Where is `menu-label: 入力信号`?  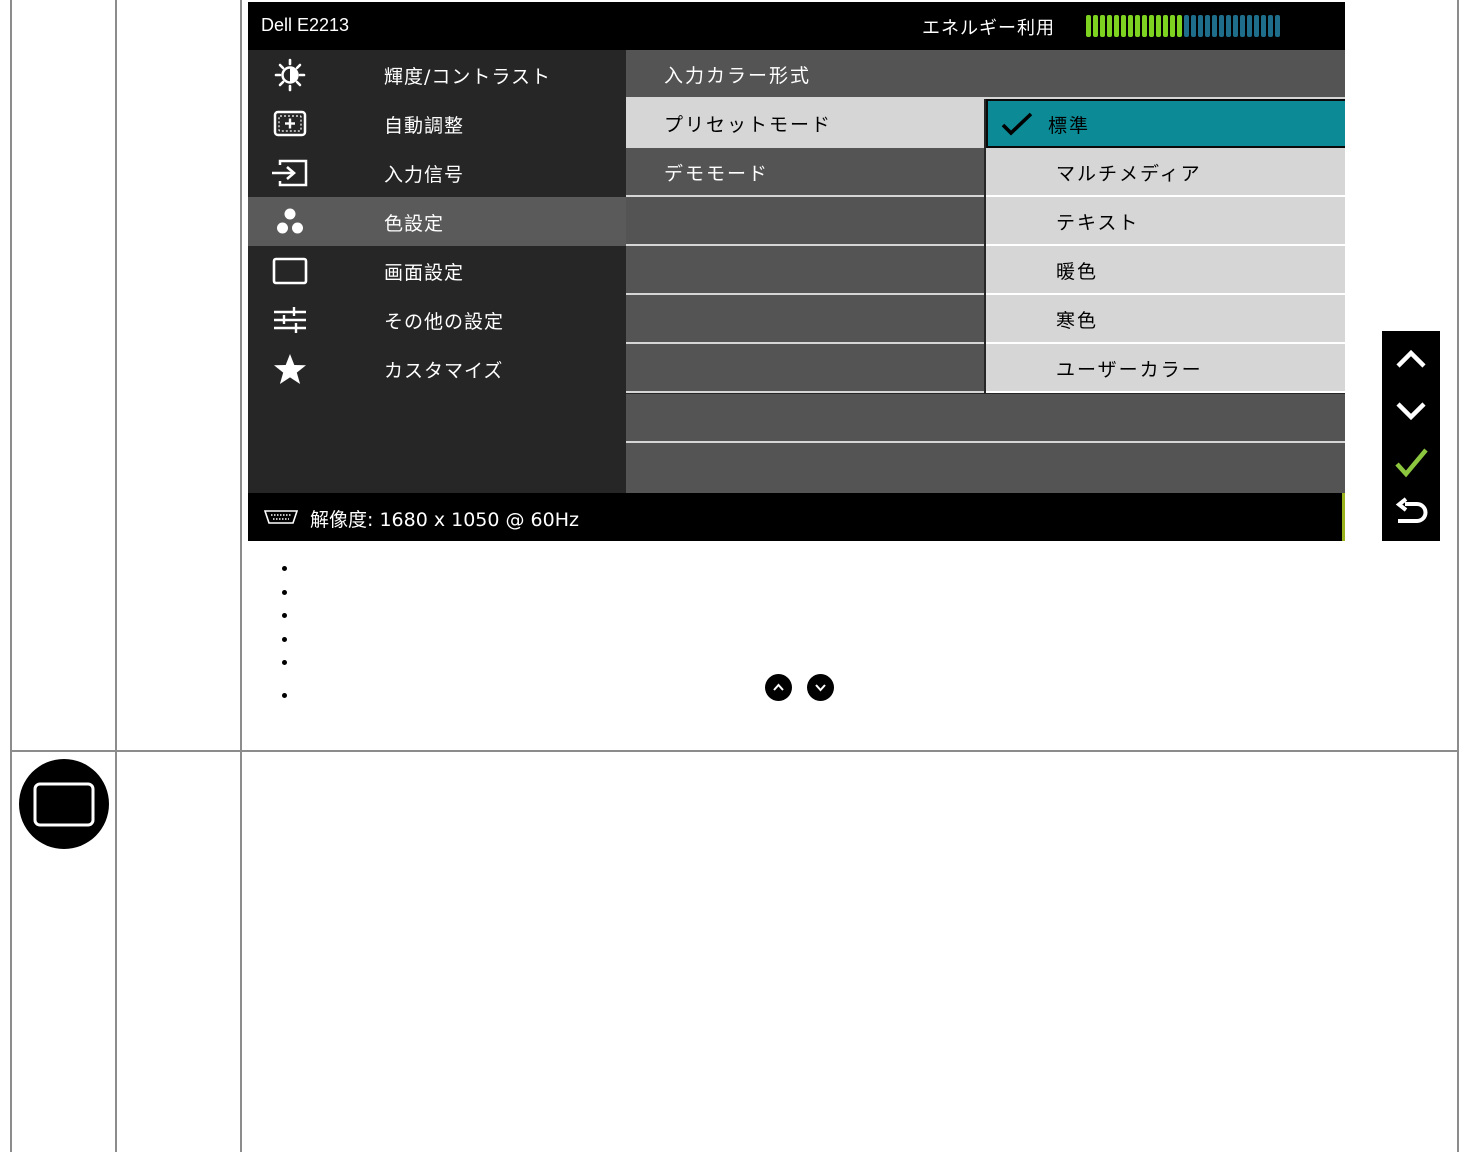
menu-label: 入力信号 is located at coordinates (424, 175).